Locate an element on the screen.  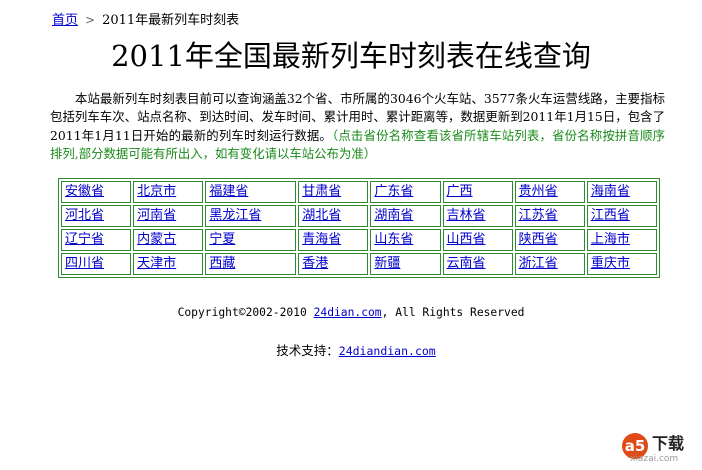
province-link: 北京市 is located at coordinates (156, 191).